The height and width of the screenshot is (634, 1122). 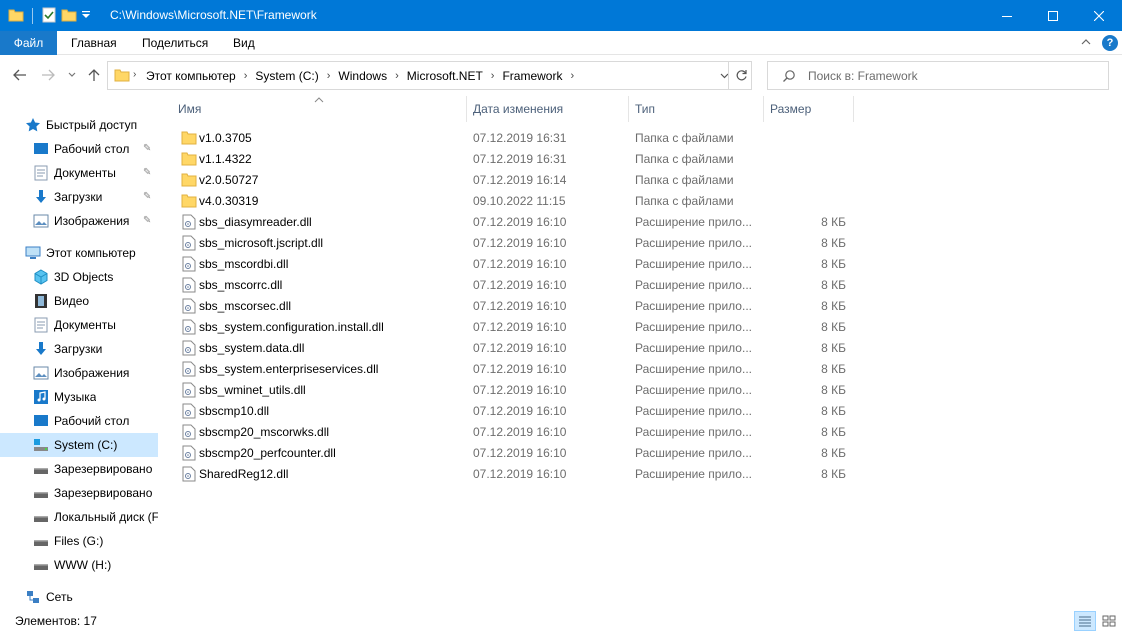 I want to click on up-button, so click(x=94, y=75).